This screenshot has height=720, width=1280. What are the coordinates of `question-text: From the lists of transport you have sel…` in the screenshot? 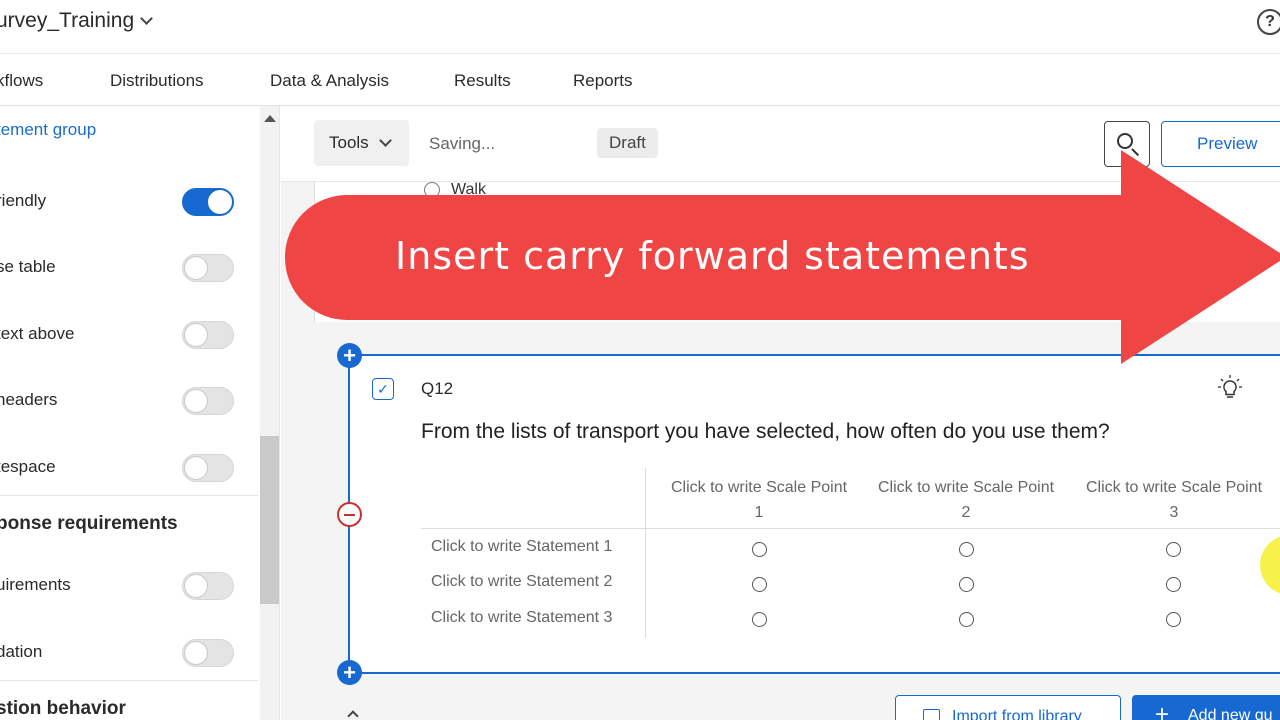 It's located at (765, 432).